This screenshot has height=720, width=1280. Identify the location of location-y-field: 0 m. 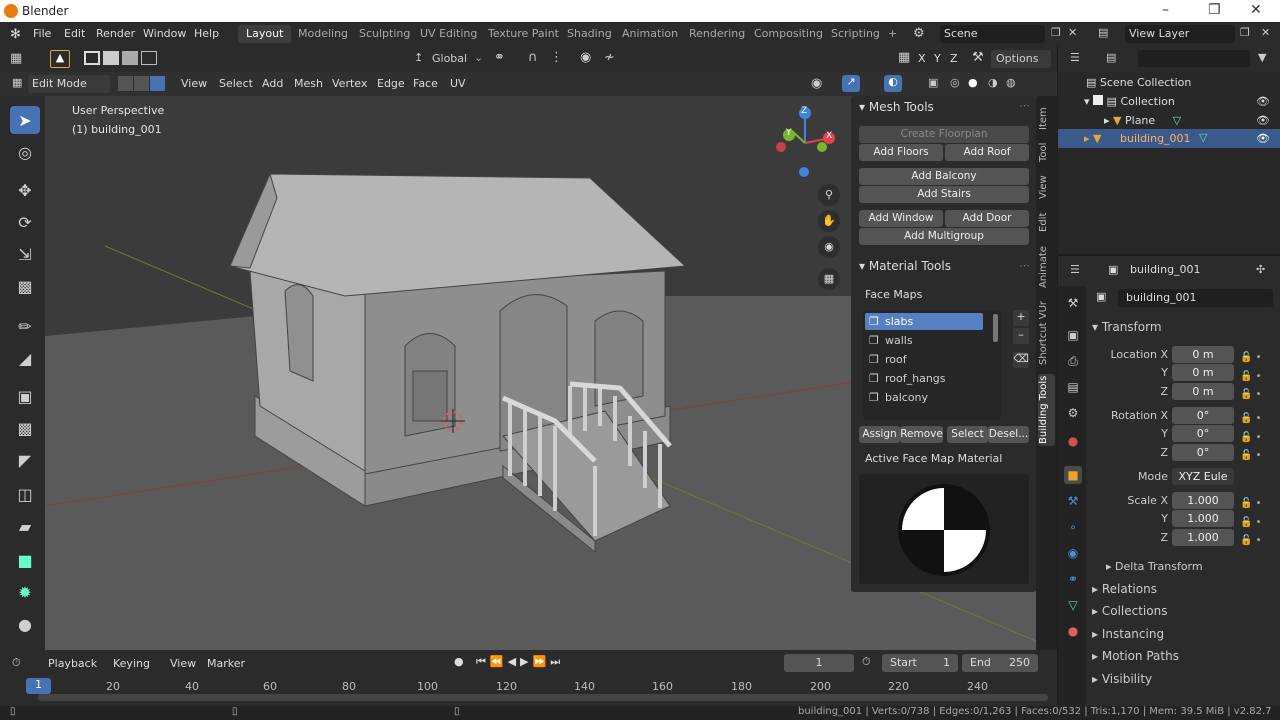
(1203, 372).